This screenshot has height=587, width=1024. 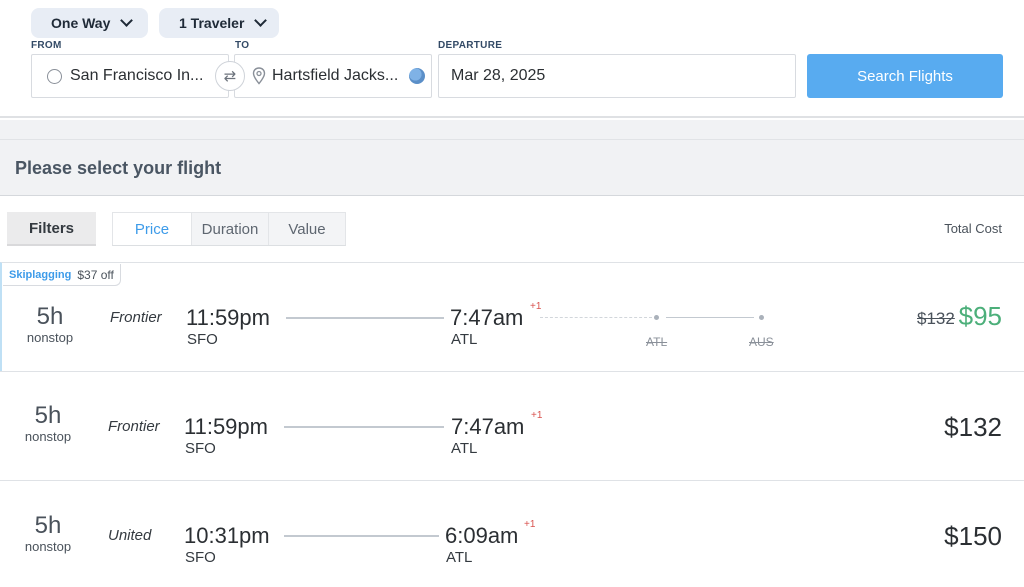 I want to click on deal-discount: $37 off, so click(x=95, y=274).